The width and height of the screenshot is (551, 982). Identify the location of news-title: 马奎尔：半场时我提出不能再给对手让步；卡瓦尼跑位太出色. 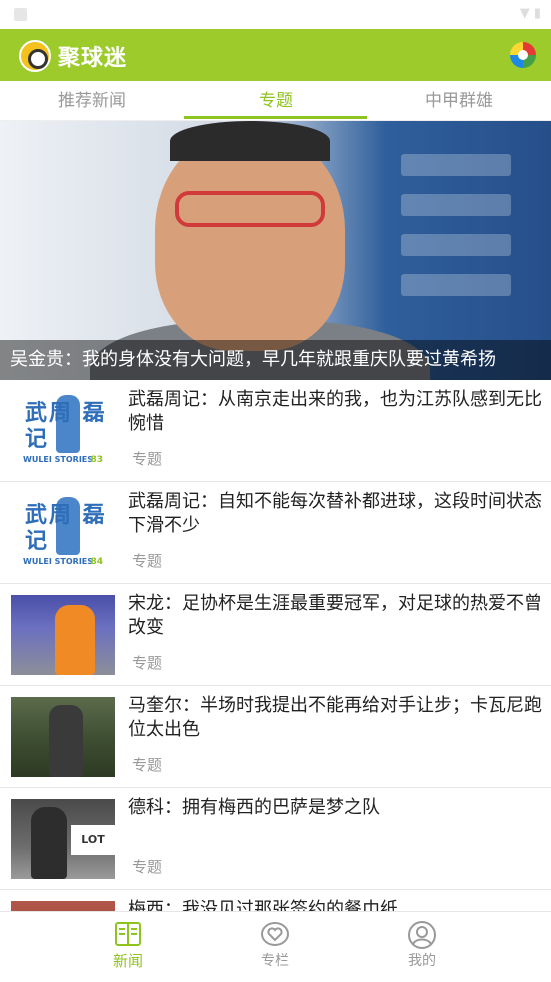
(335, 718).